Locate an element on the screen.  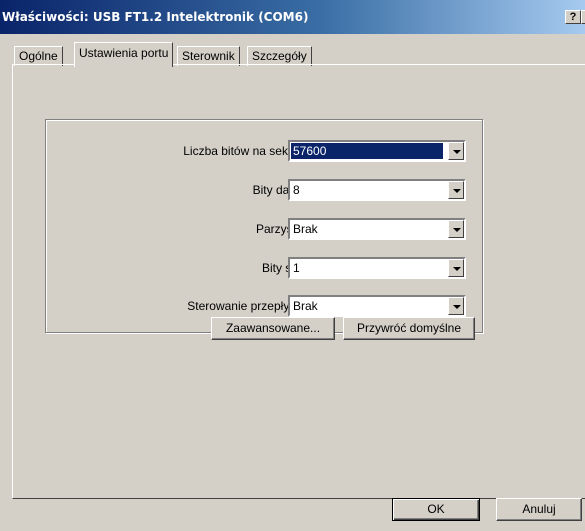
parity-row: Parzystość: Brak is located at coordinates (265, 229).